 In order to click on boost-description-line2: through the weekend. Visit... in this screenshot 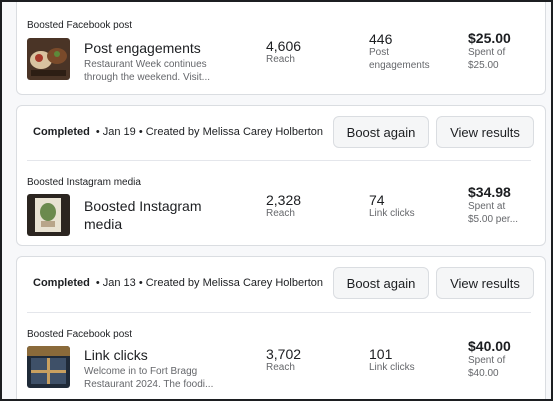, I will do `click(147, 77)`.